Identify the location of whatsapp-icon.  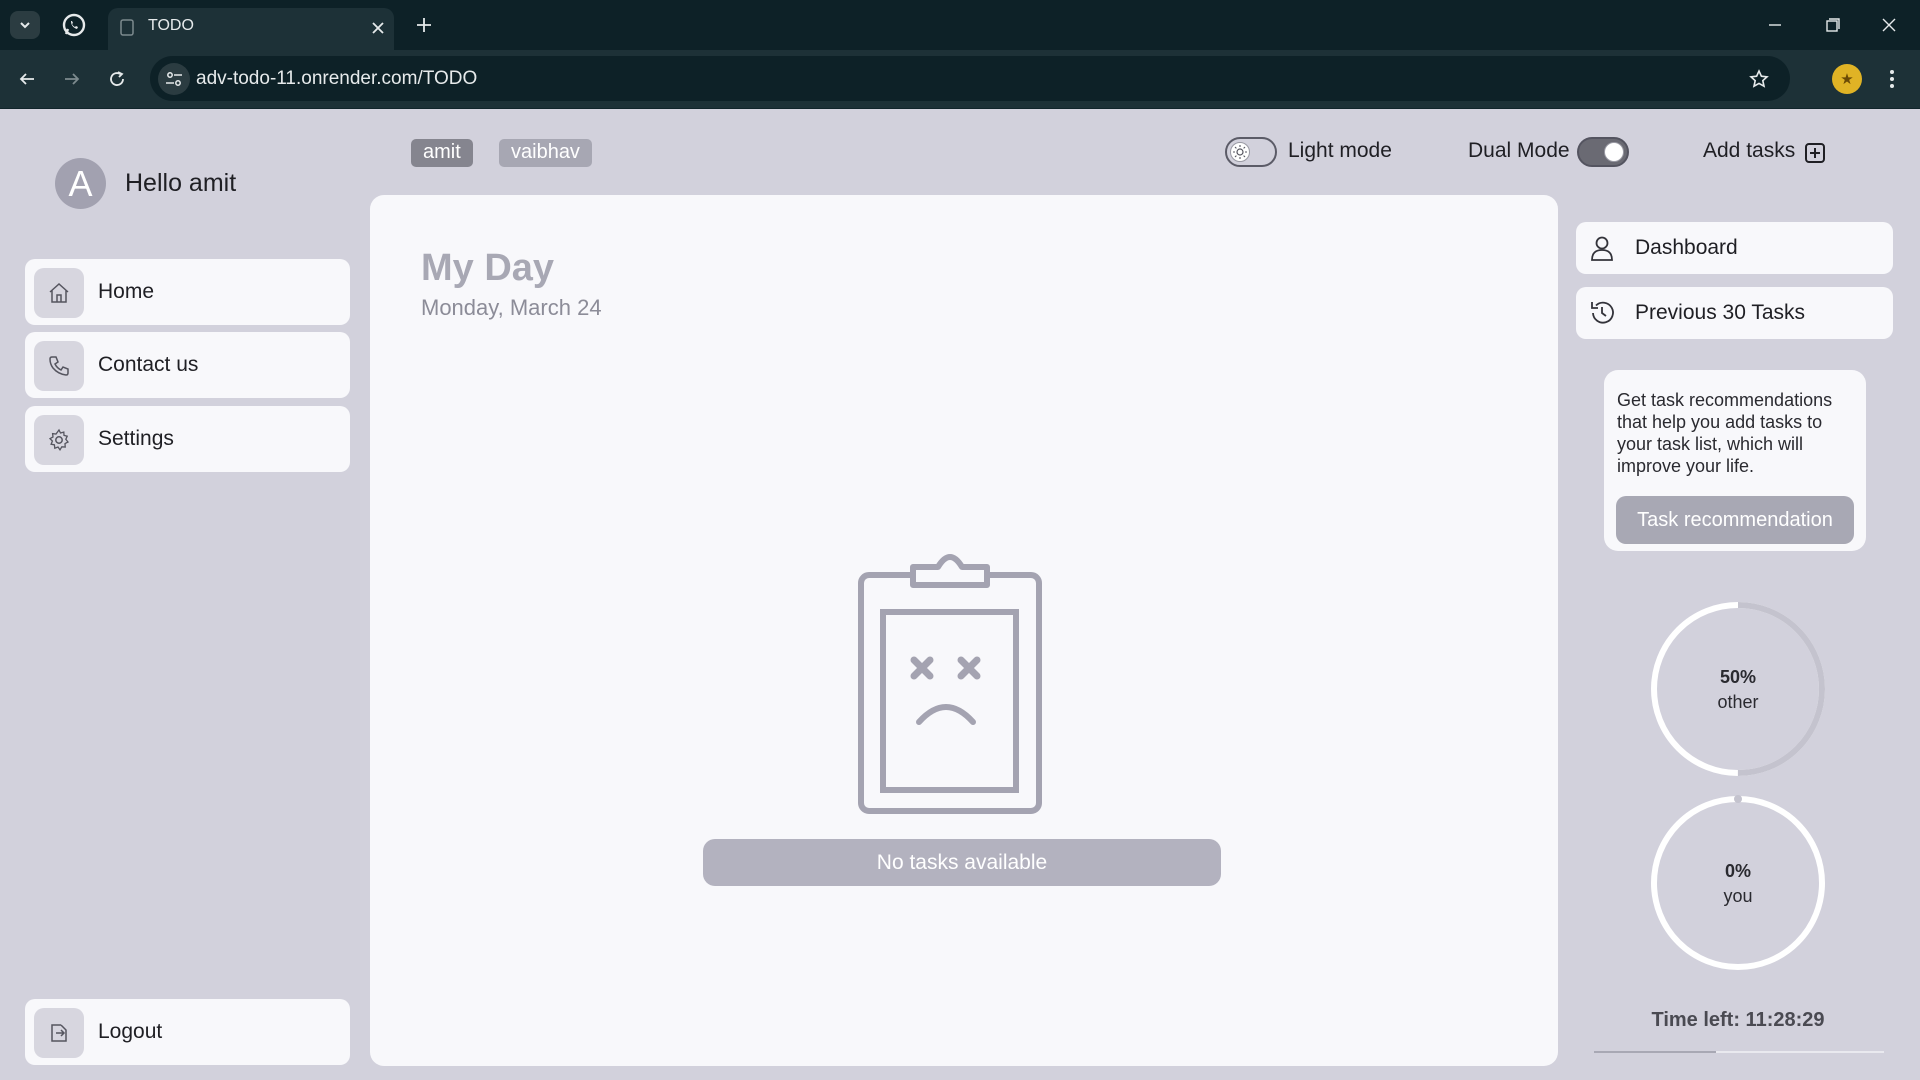
(74, 25).